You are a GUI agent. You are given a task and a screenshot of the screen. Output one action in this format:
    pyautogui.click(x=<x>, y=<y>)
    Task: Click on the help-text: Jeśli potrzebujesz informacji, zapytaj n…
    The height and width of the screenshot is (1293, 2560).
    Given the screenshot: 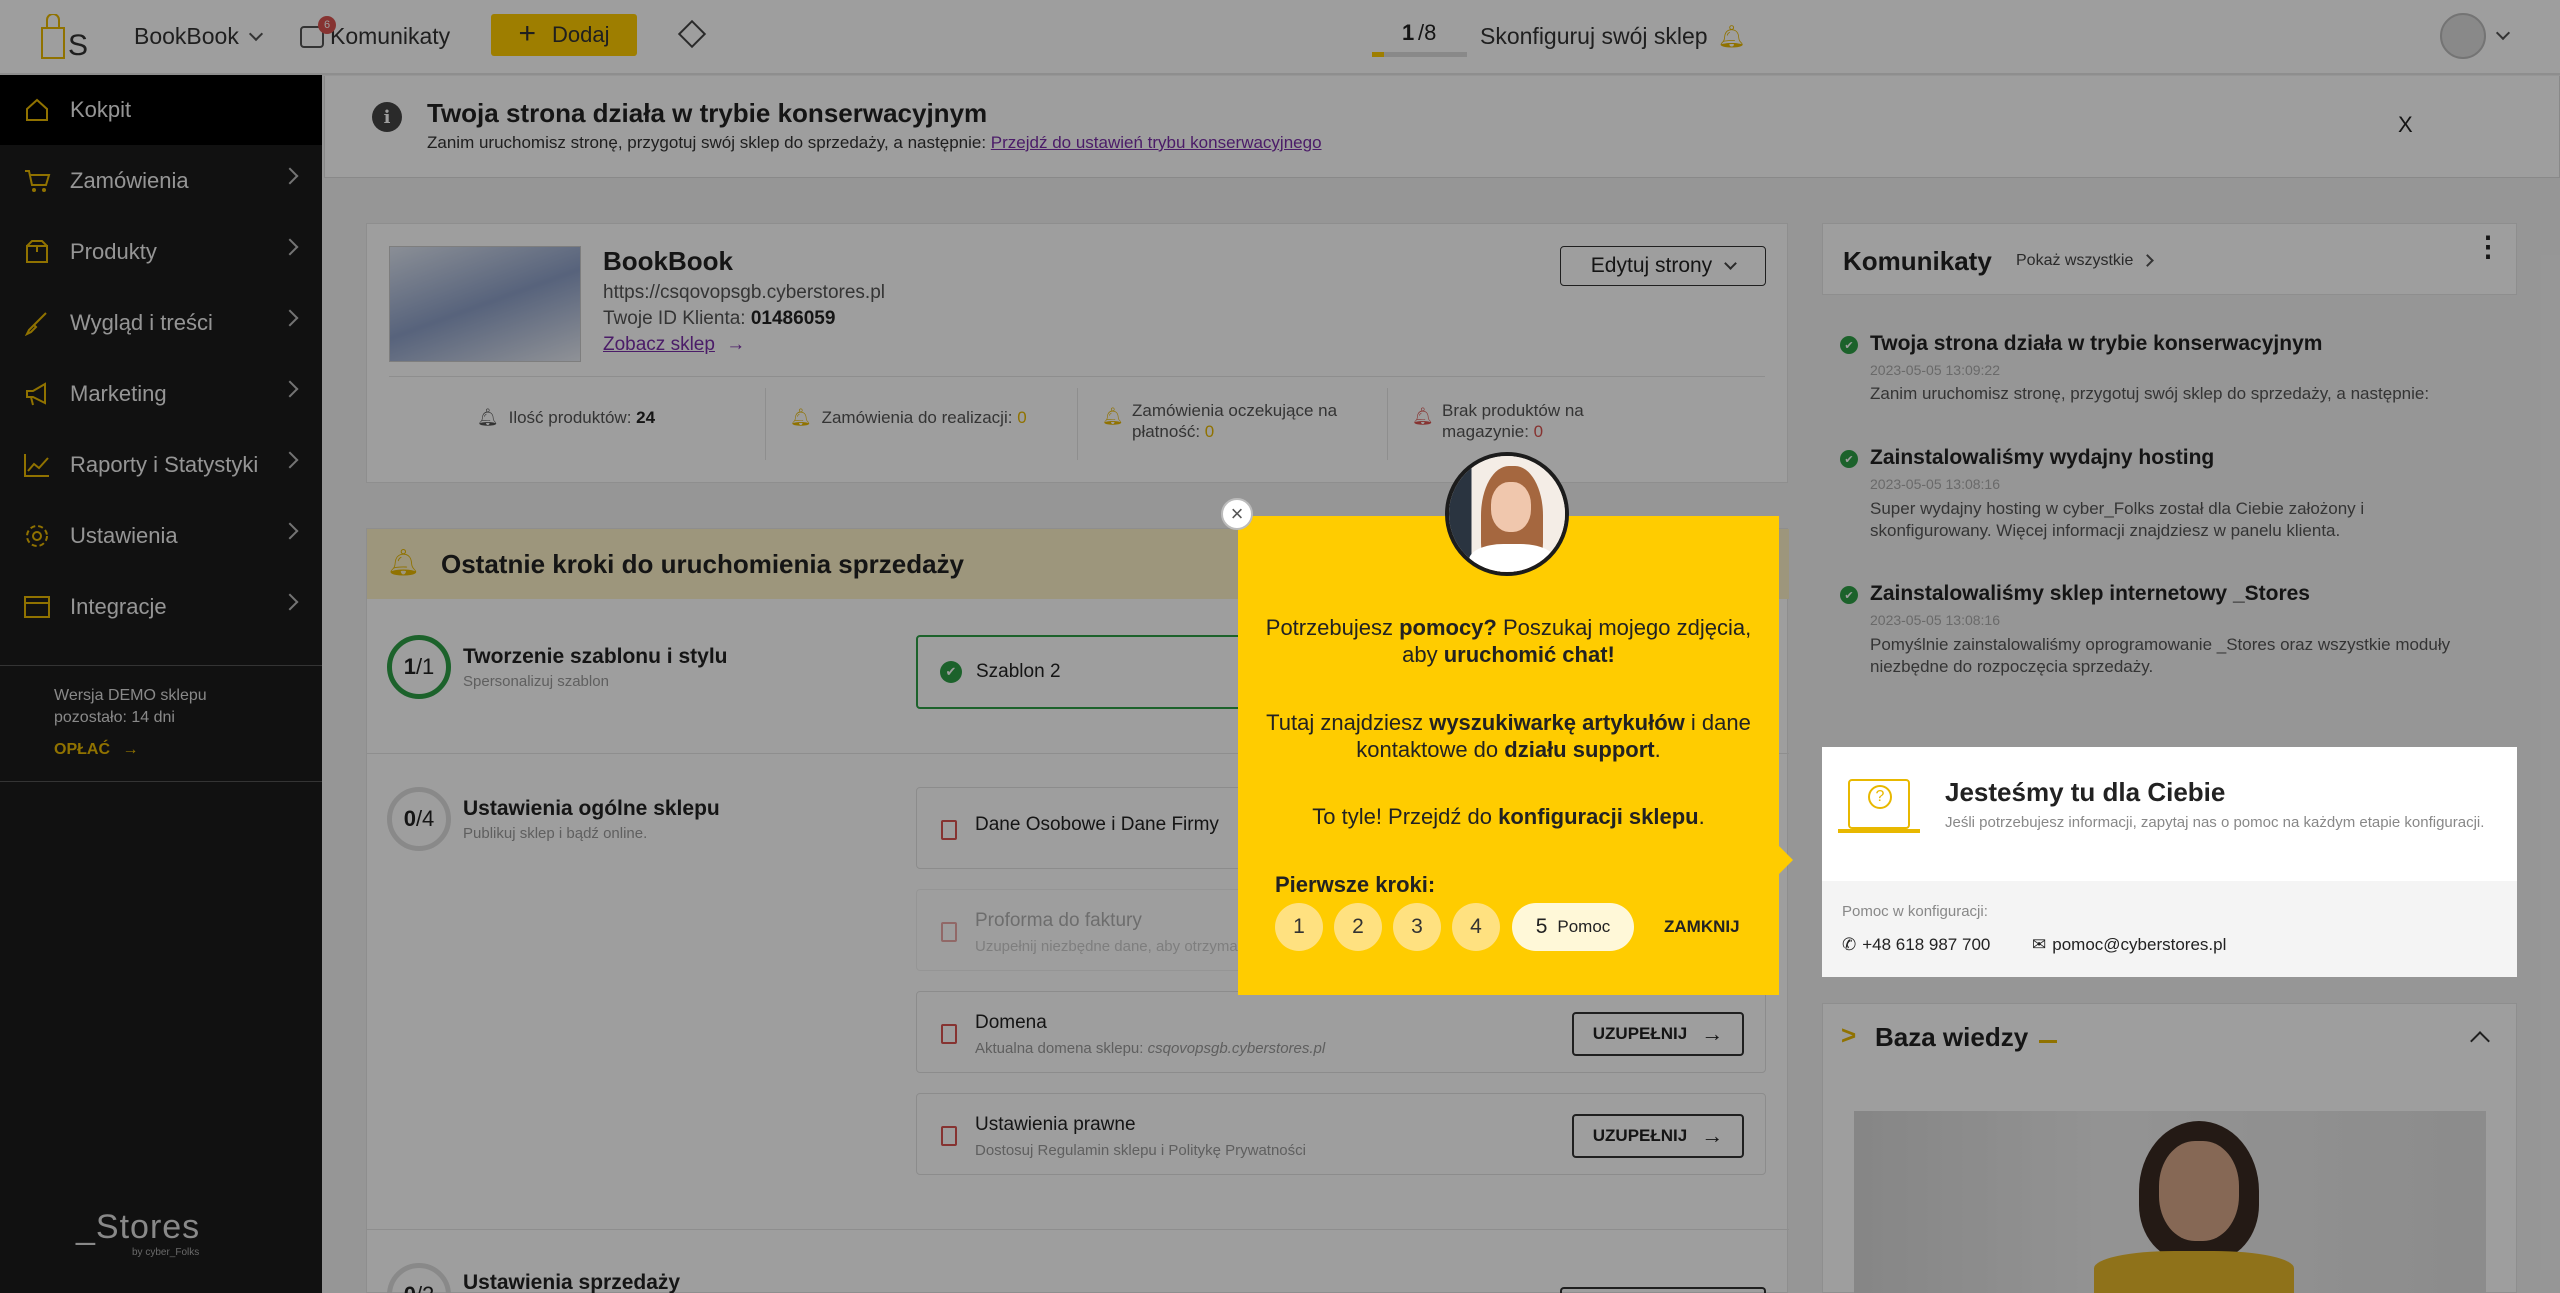 What is the action you would take?
    pyautogui.click(x=2215, y=822)
    